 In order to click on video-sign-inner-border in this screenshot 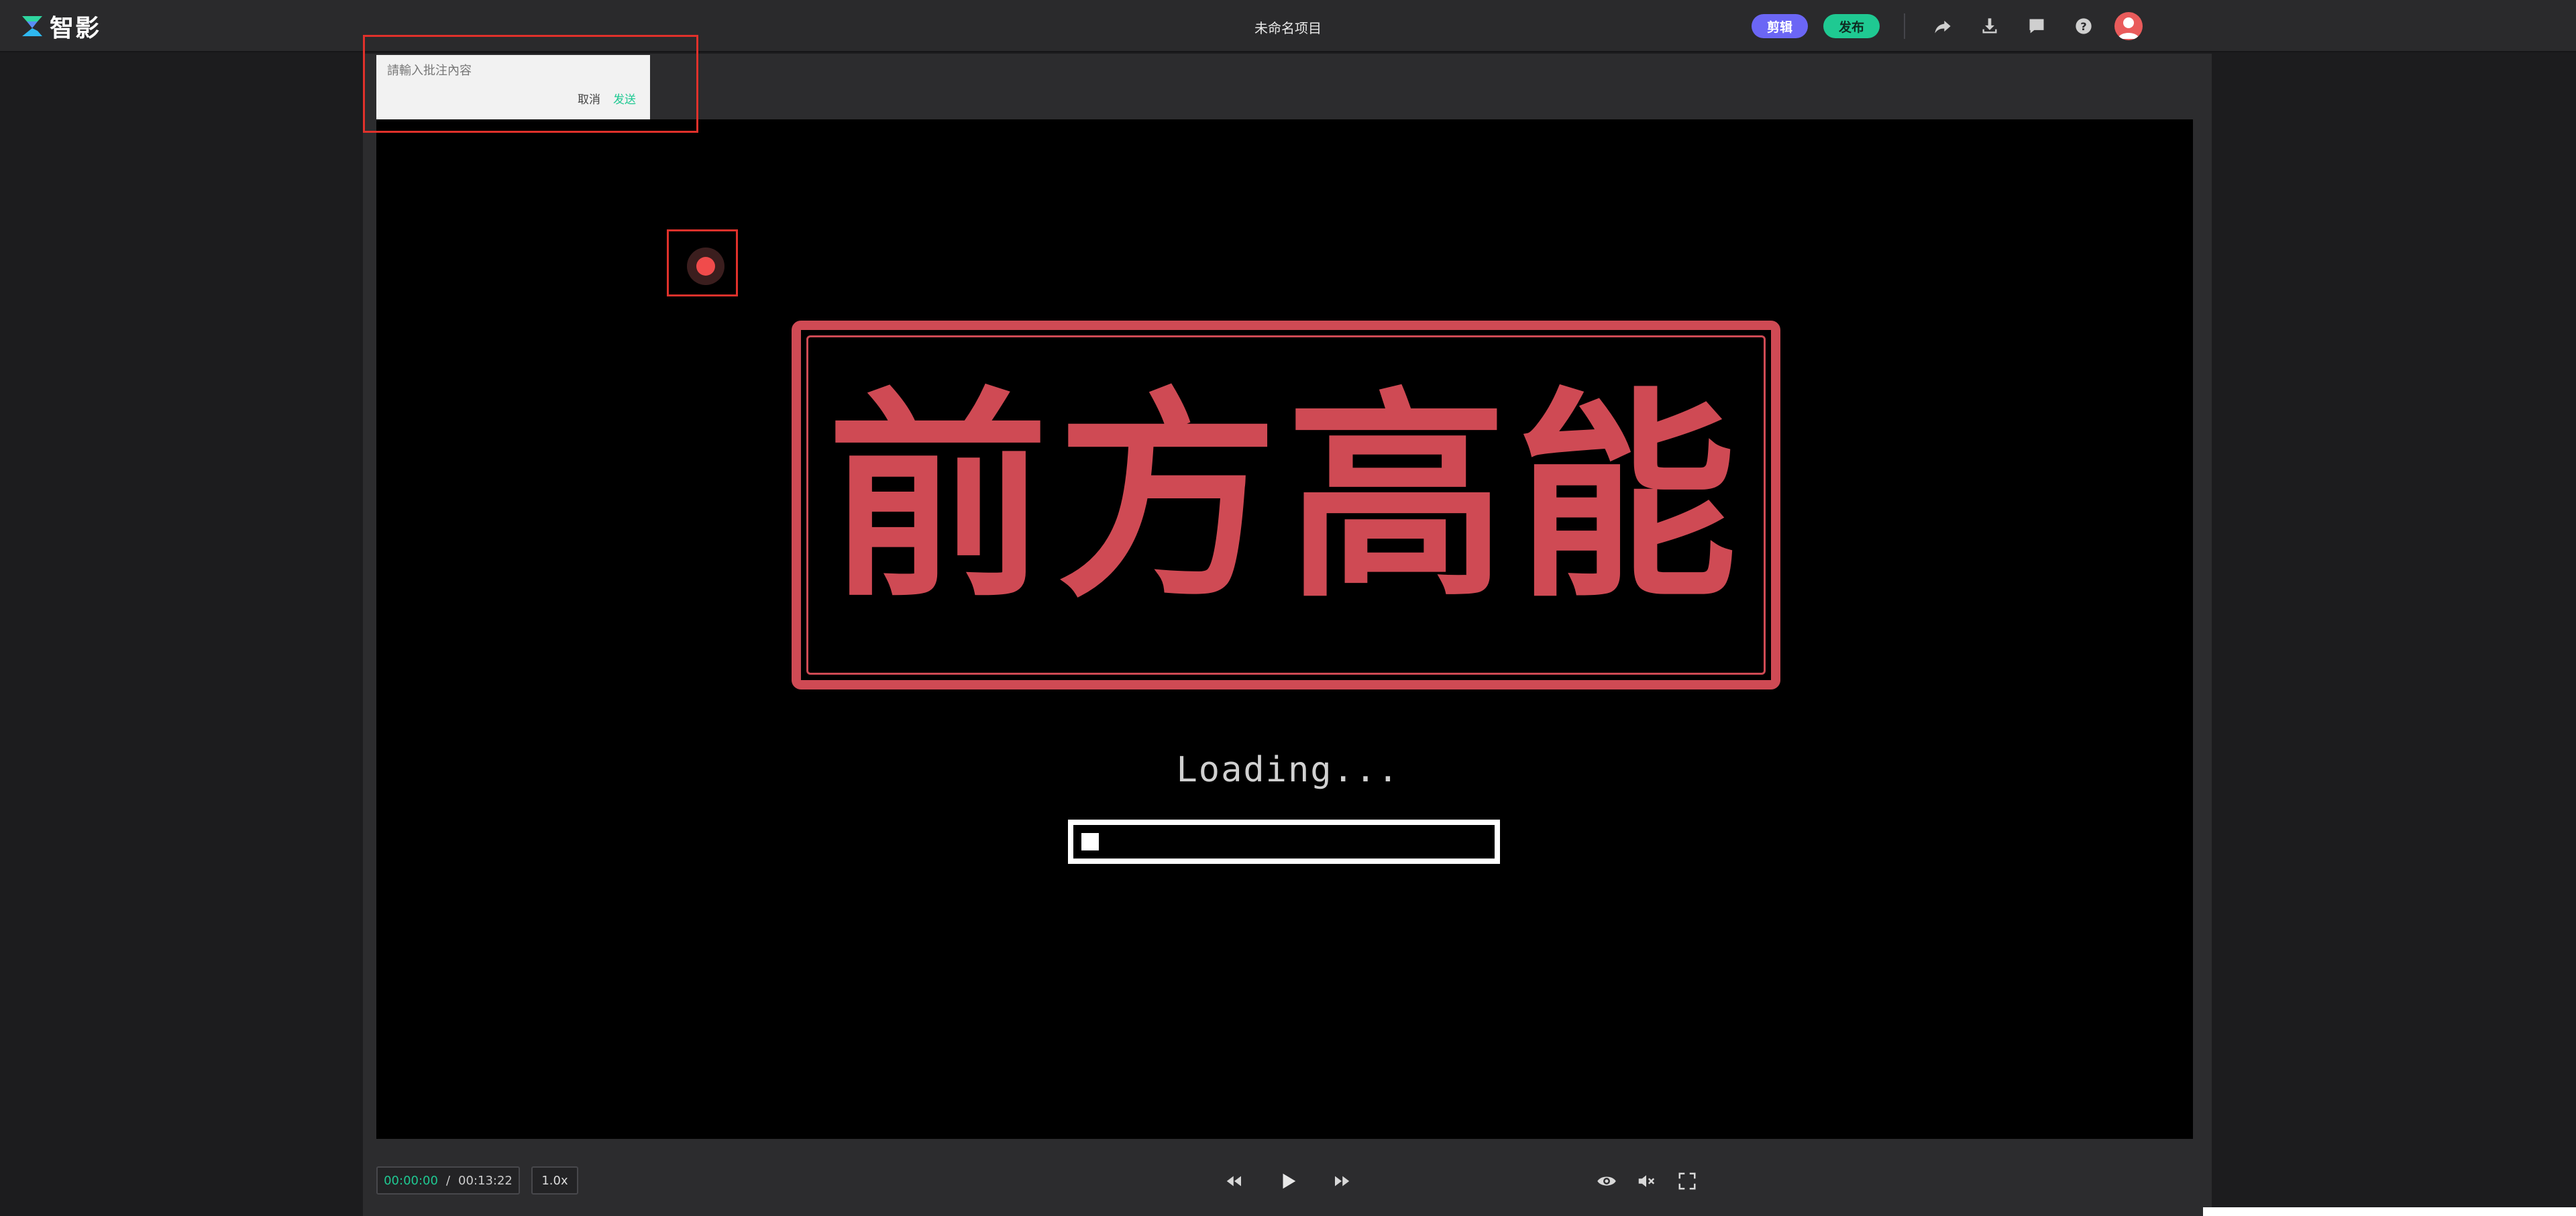, I will do `click(1286, 505)`.